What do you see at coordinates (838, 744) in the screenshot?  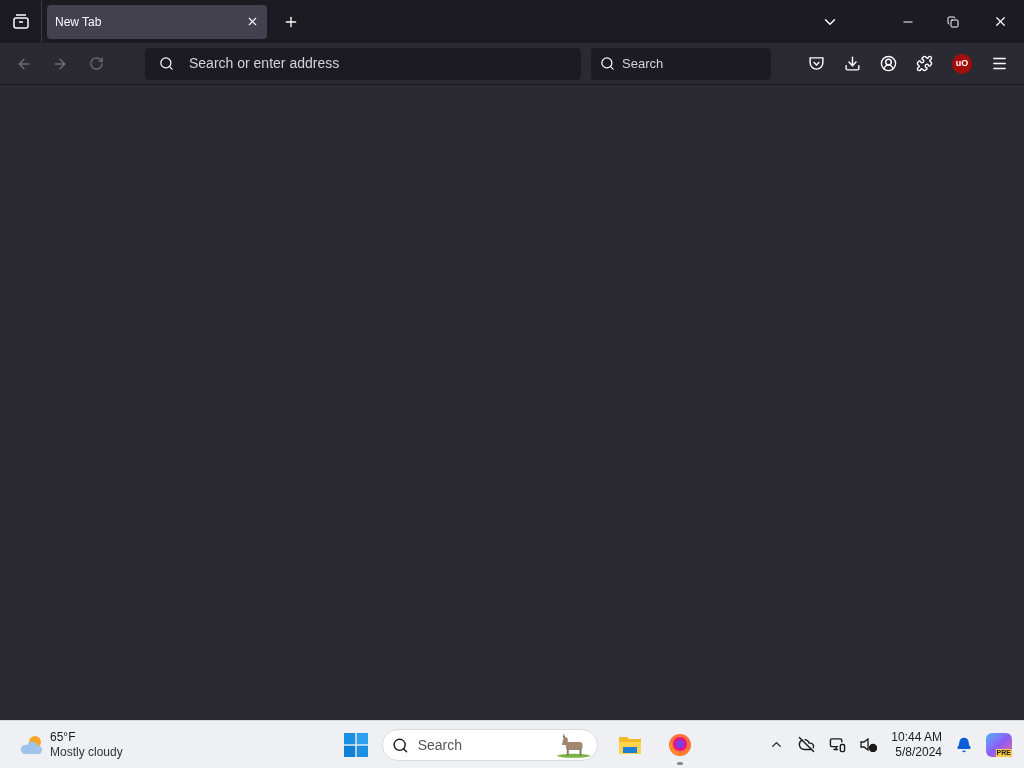 I see `monitor-icon` at bounding box center [838, 744].